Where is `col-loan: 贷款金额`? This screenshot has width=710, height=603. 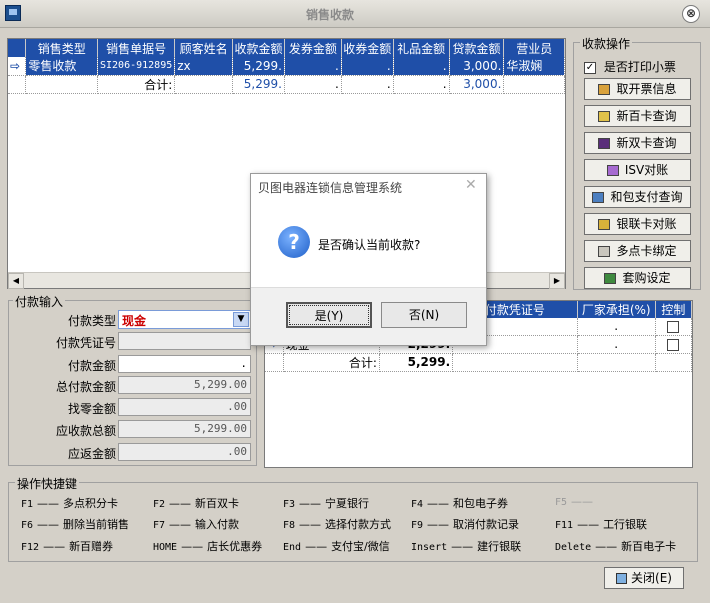 col-loan: 贷款金额 is located at coordinates (477, 48).